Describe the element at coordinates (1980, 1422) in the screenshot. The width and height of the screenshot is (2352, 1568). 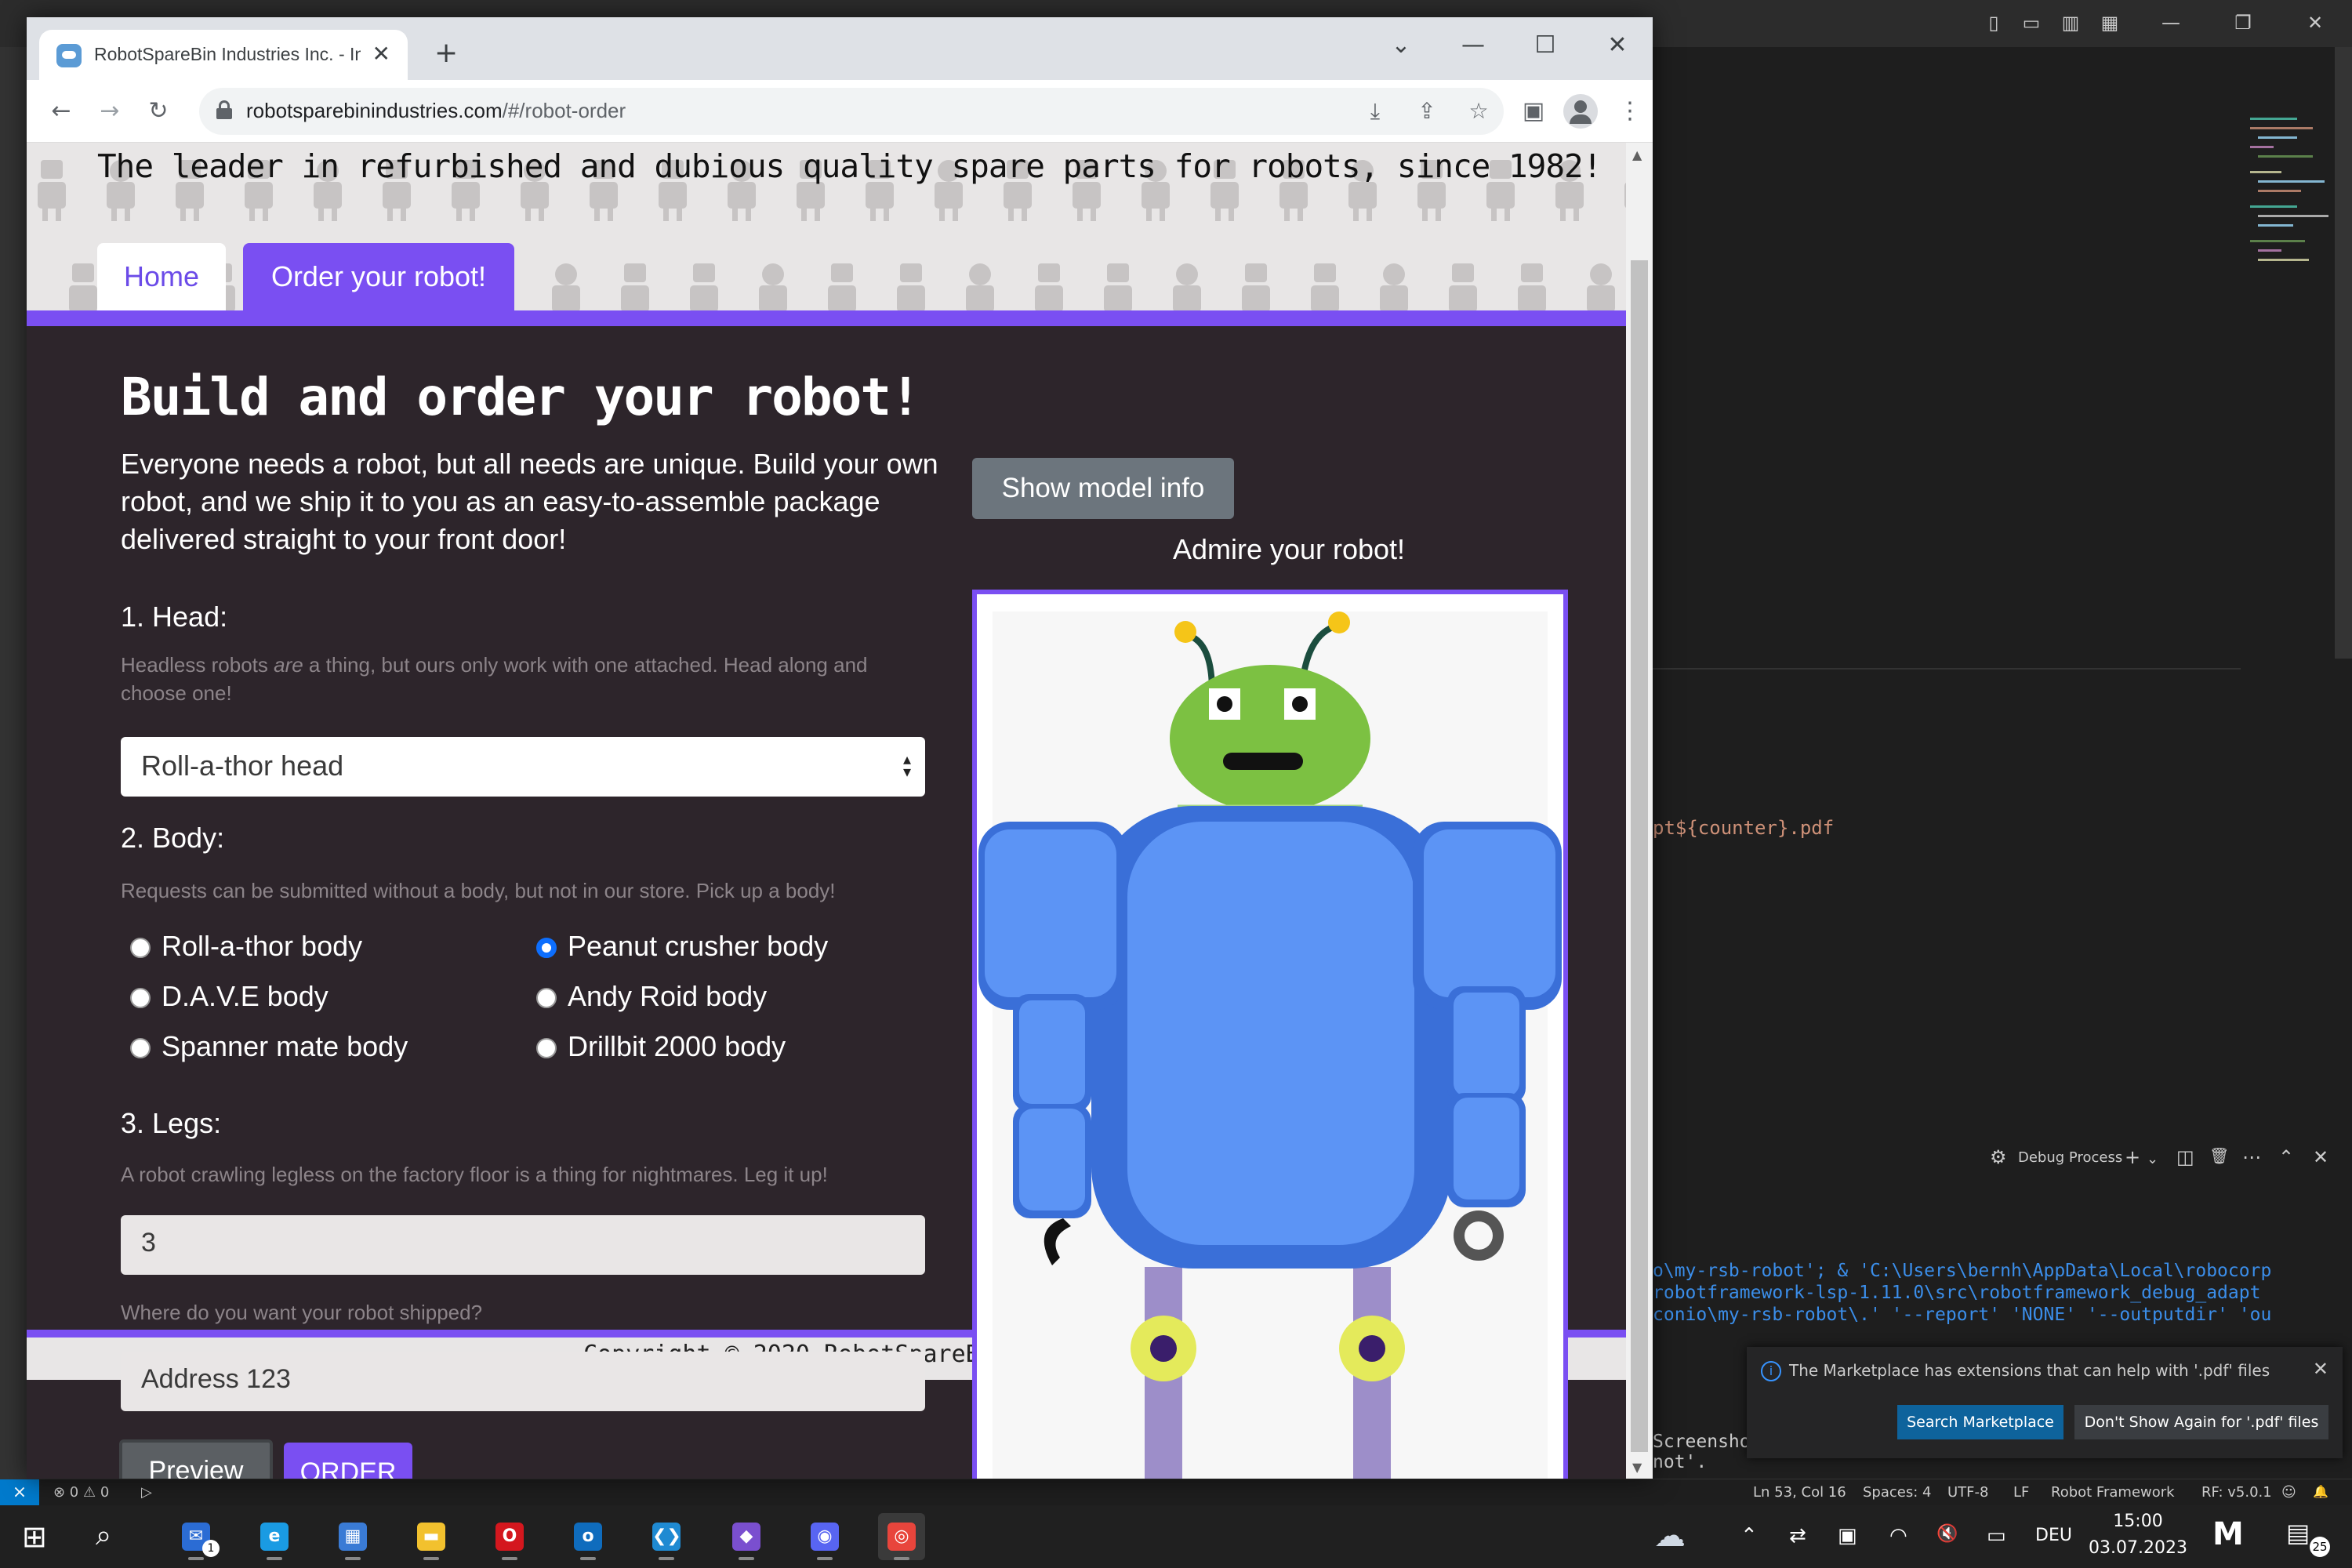
I see `search-marketplace-button: Search Marketplace` at that location.